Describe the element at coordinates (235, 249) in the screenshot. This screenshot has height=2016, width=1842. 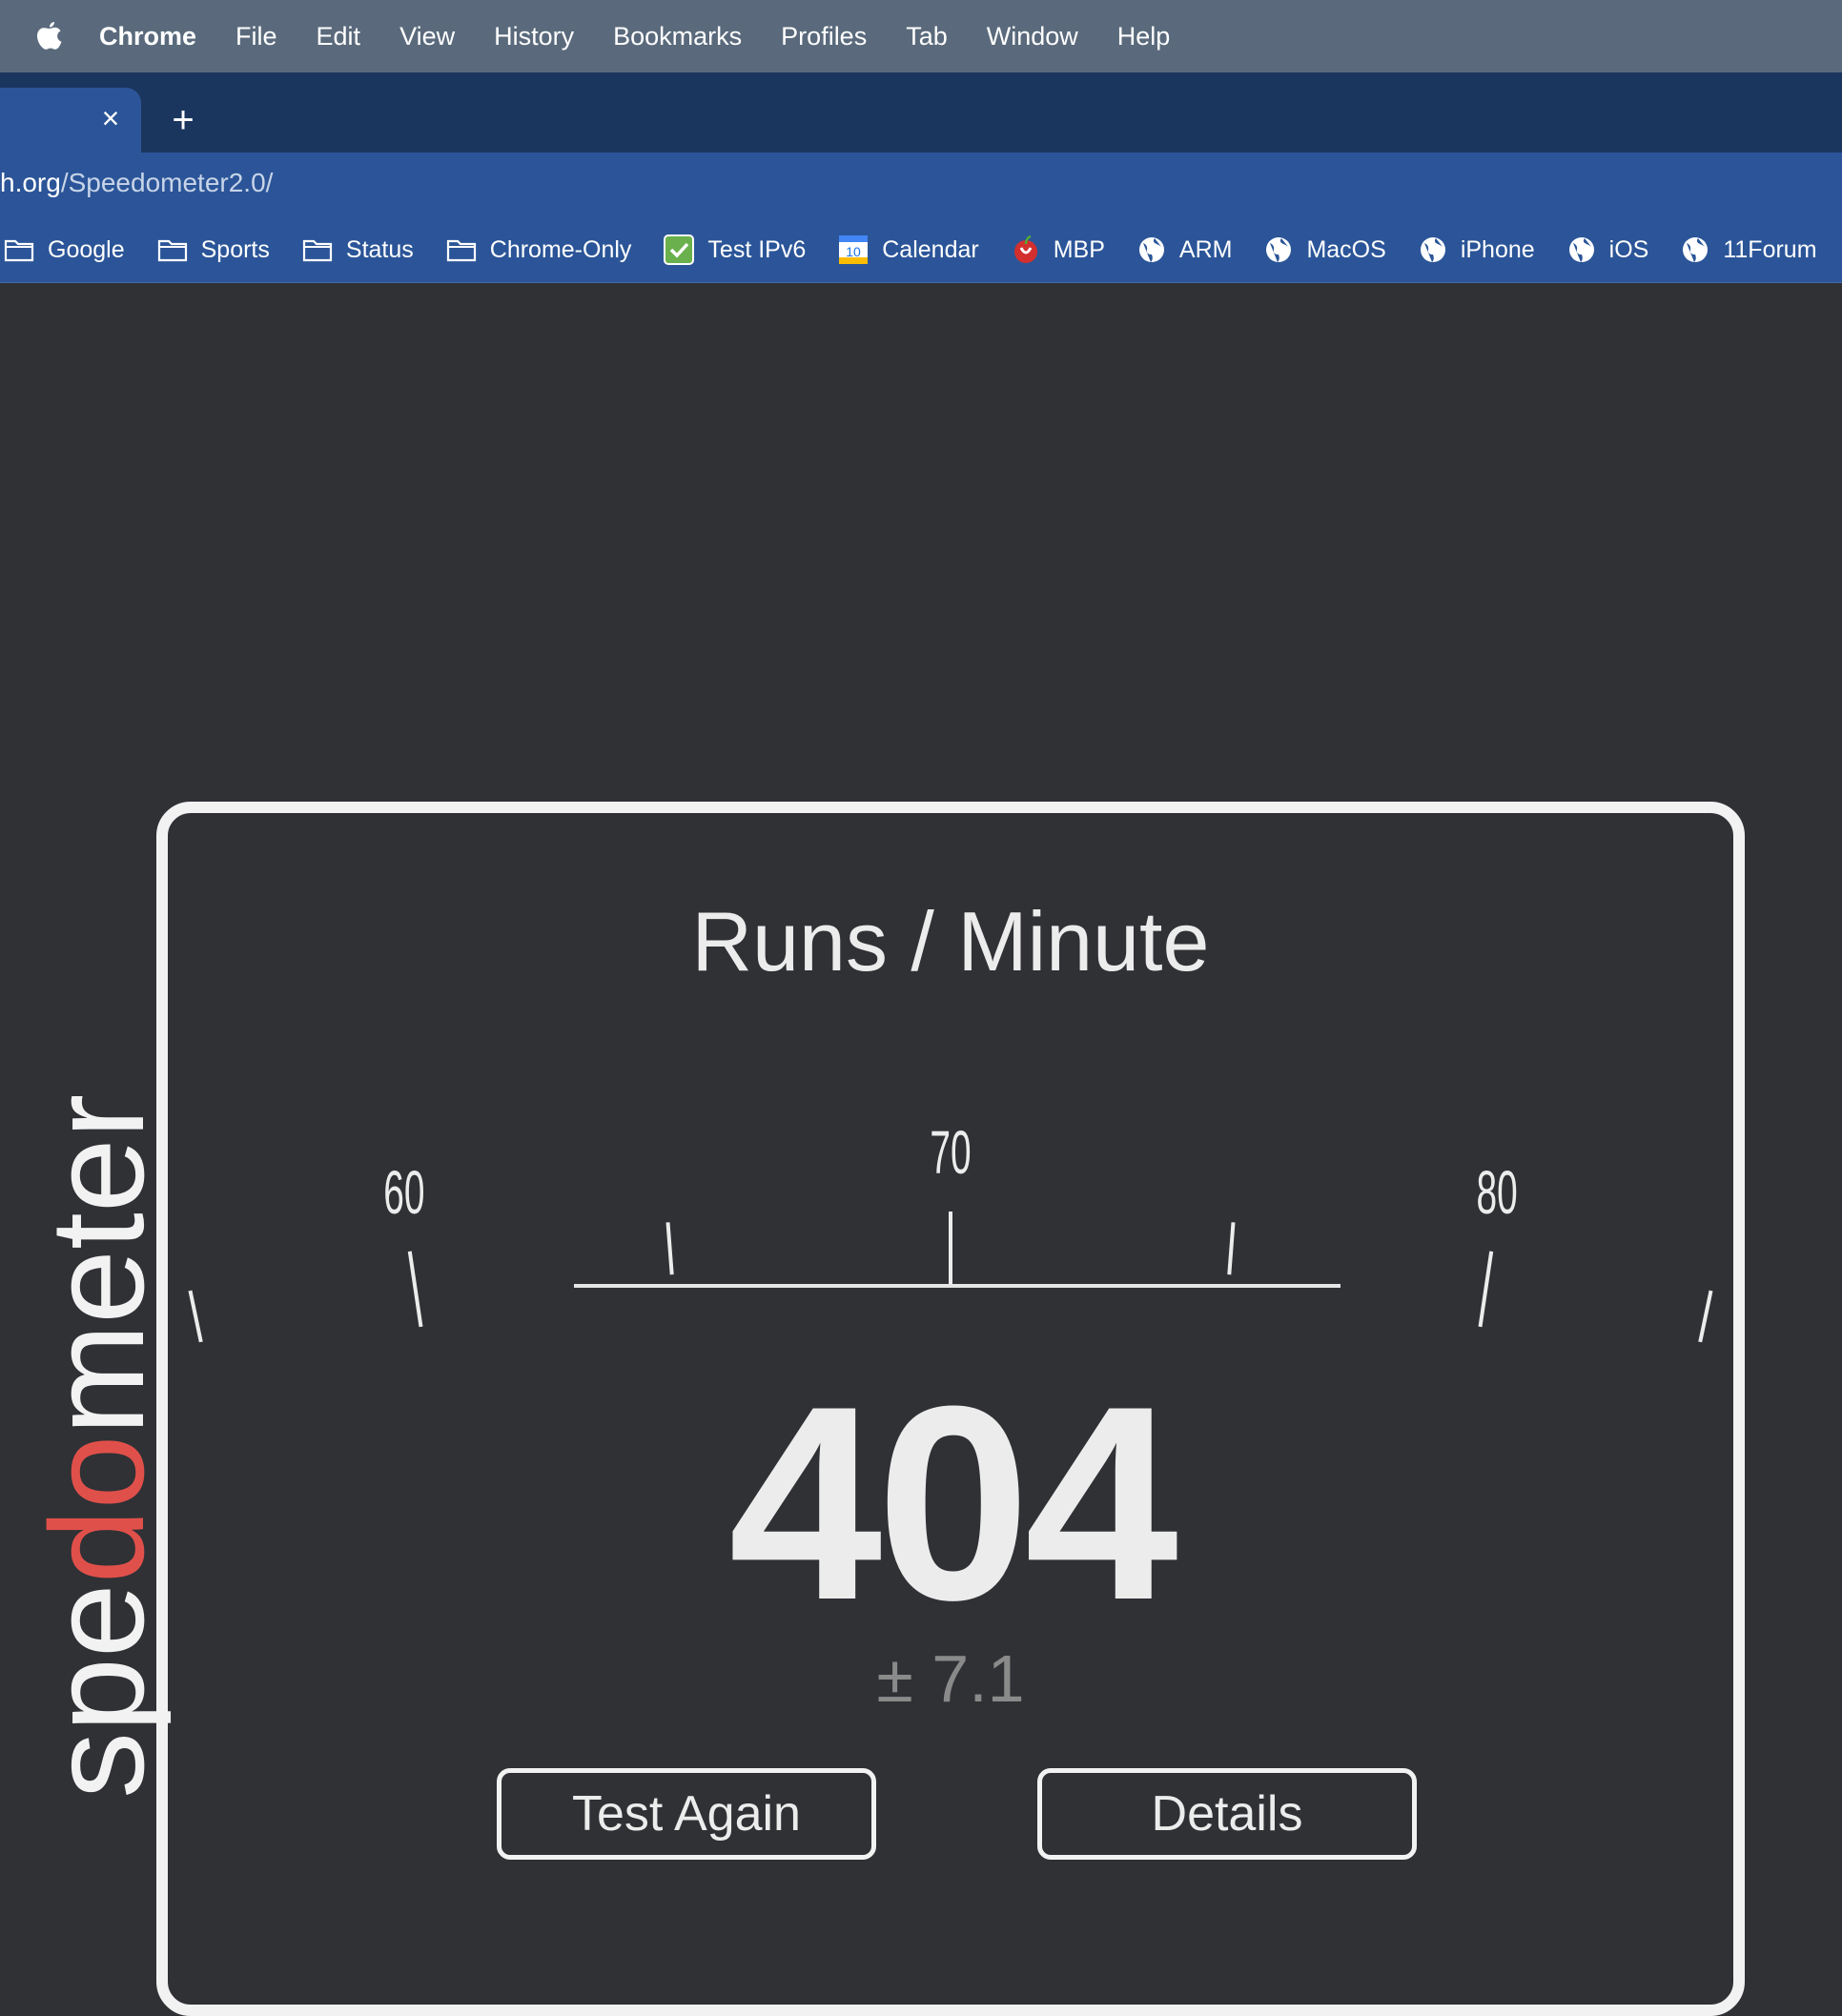
I see `bookmark-label: Sports` at that location.